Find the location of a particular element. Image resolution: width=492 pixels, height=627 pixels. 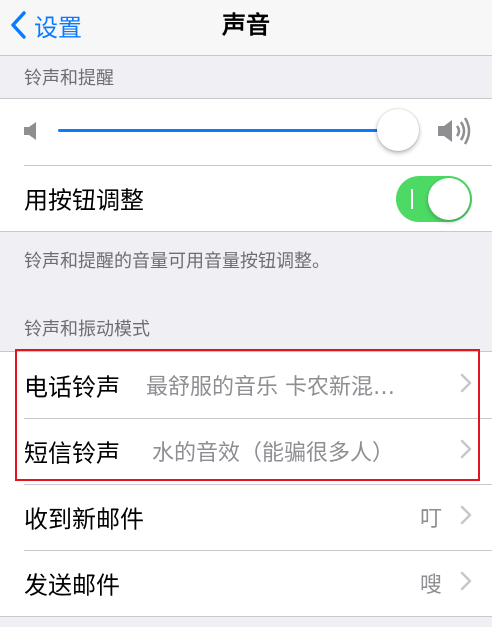

ringtone-label: 电话铃声 is located at coordinates (72, 387).